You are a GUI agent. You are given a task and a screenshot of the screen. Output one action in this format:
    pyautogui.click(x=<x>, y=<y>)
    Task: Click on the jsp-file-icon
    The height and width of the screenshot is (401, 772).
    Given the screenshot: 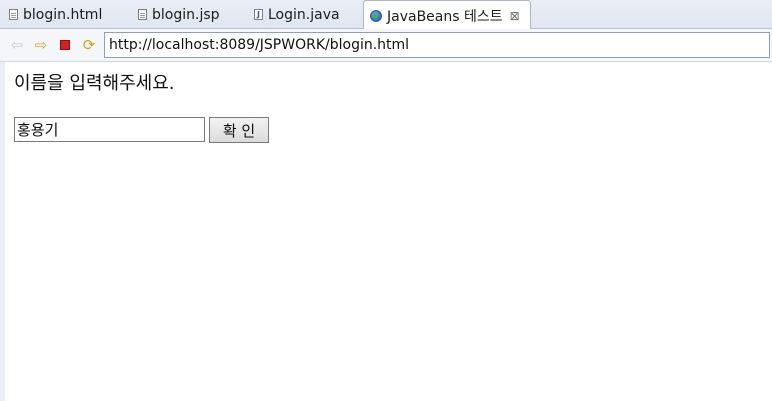 What is the action you would take?
    pyautogui.click(x=142, y=14)
    